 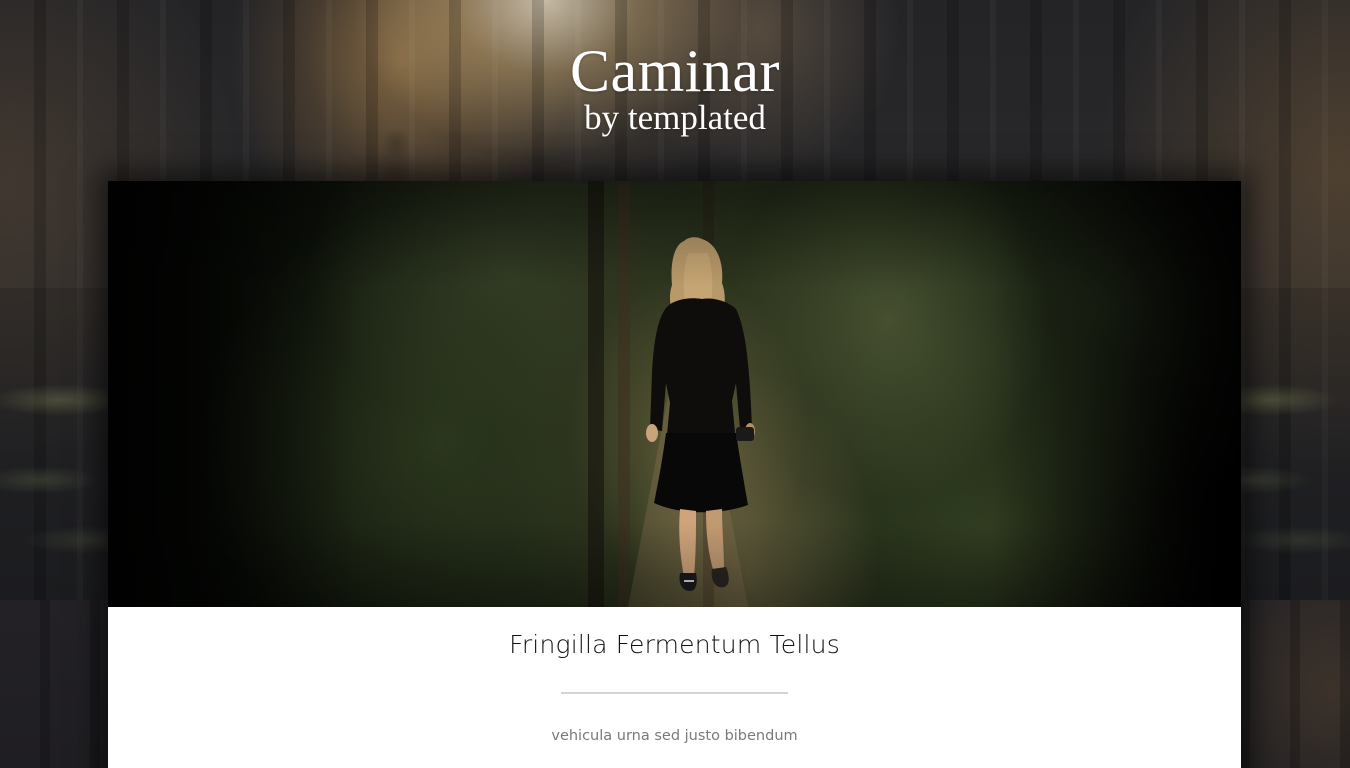 I want to click on title-divider, so click(x=674, y=693).